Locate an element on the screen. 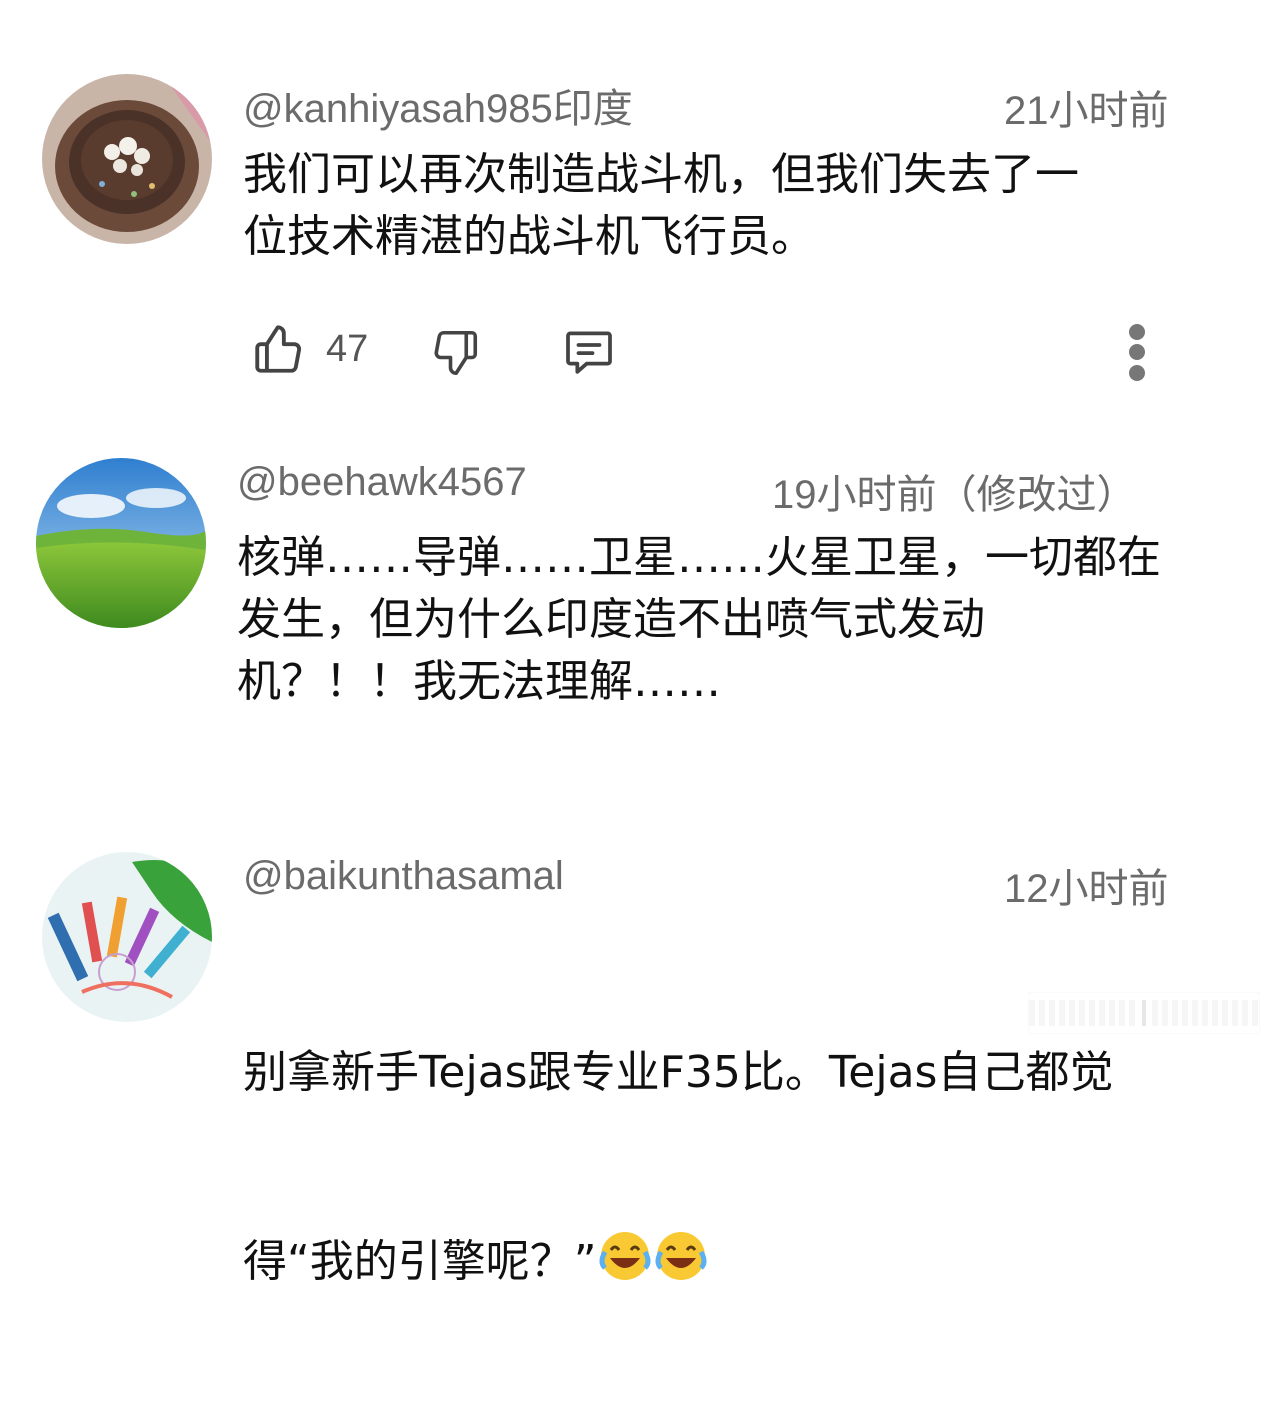 The height and width of the screenshot is (1425, 1280). comment-time: 12小时前 is located at coordinates (1086, 889).